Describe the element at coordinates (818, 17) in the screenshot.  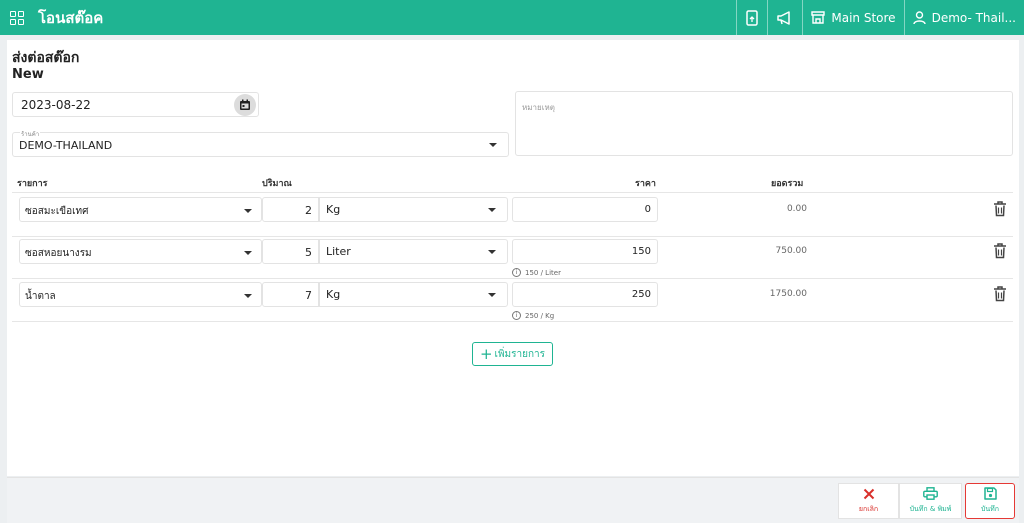
I see `store-icon` at that location.